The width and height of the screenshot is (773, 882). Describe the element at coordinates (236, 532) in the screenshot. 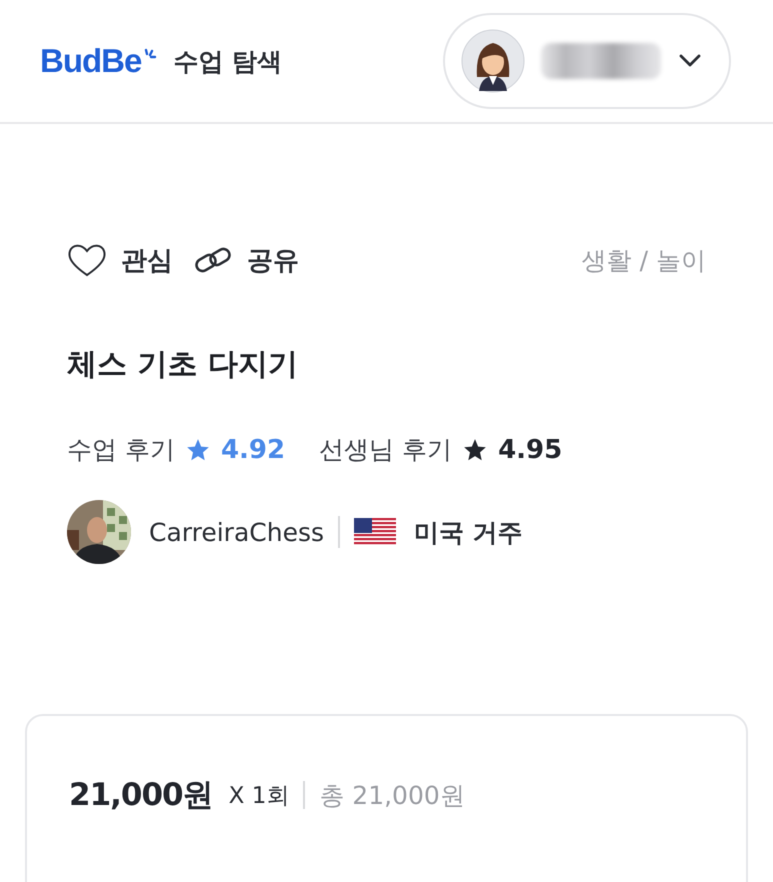

I see `teacher-name: CarreiraChess` at that location.